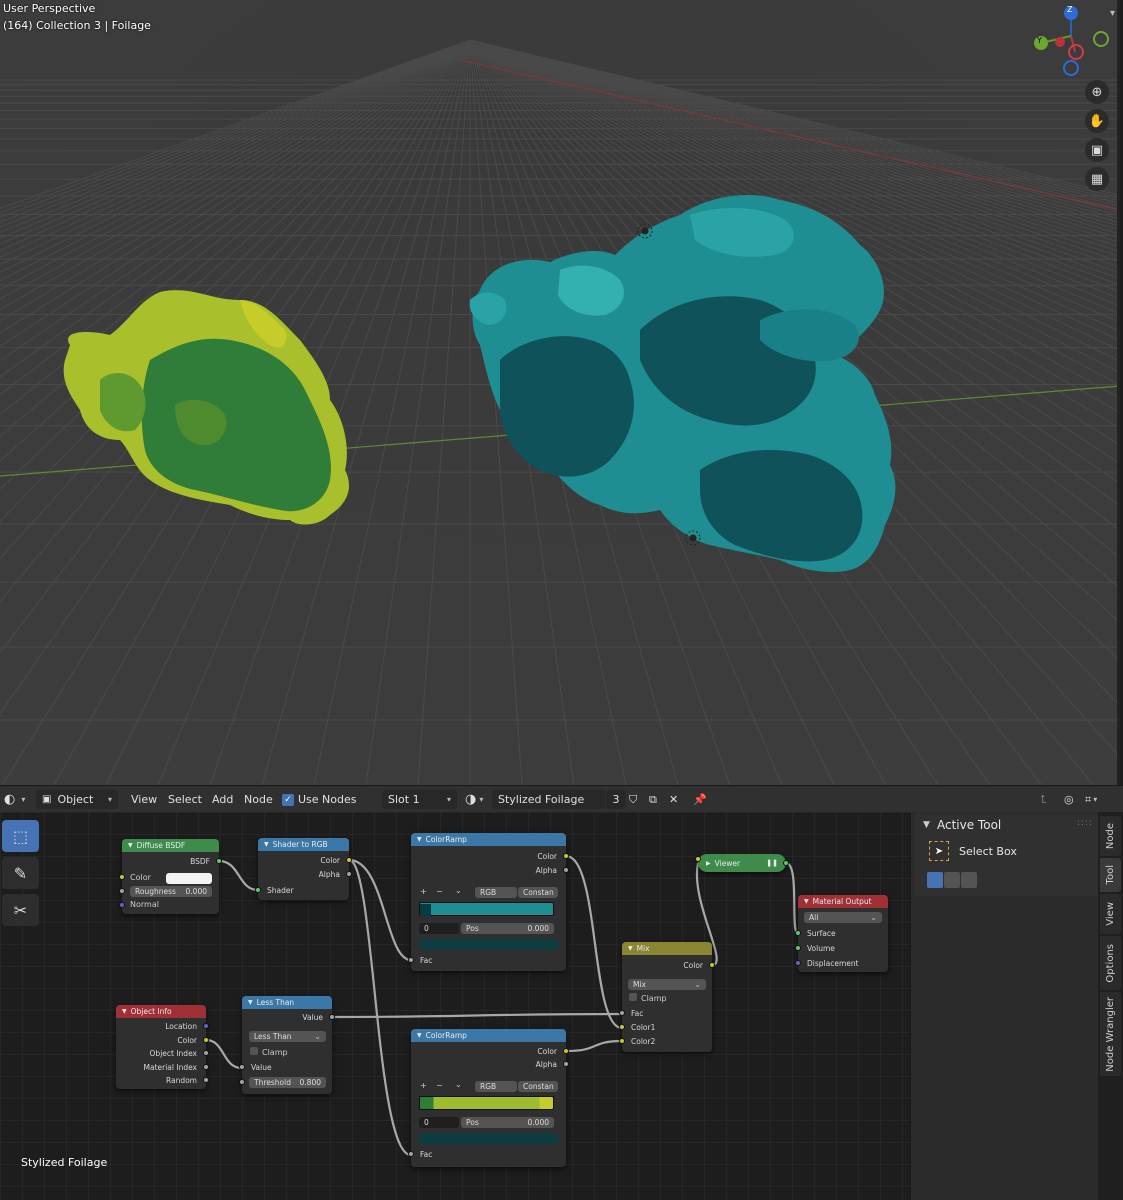  What do you see at coordinates (798, 948) in the screenshot?
I see `volume-socket` at bounding box center [798, 948].